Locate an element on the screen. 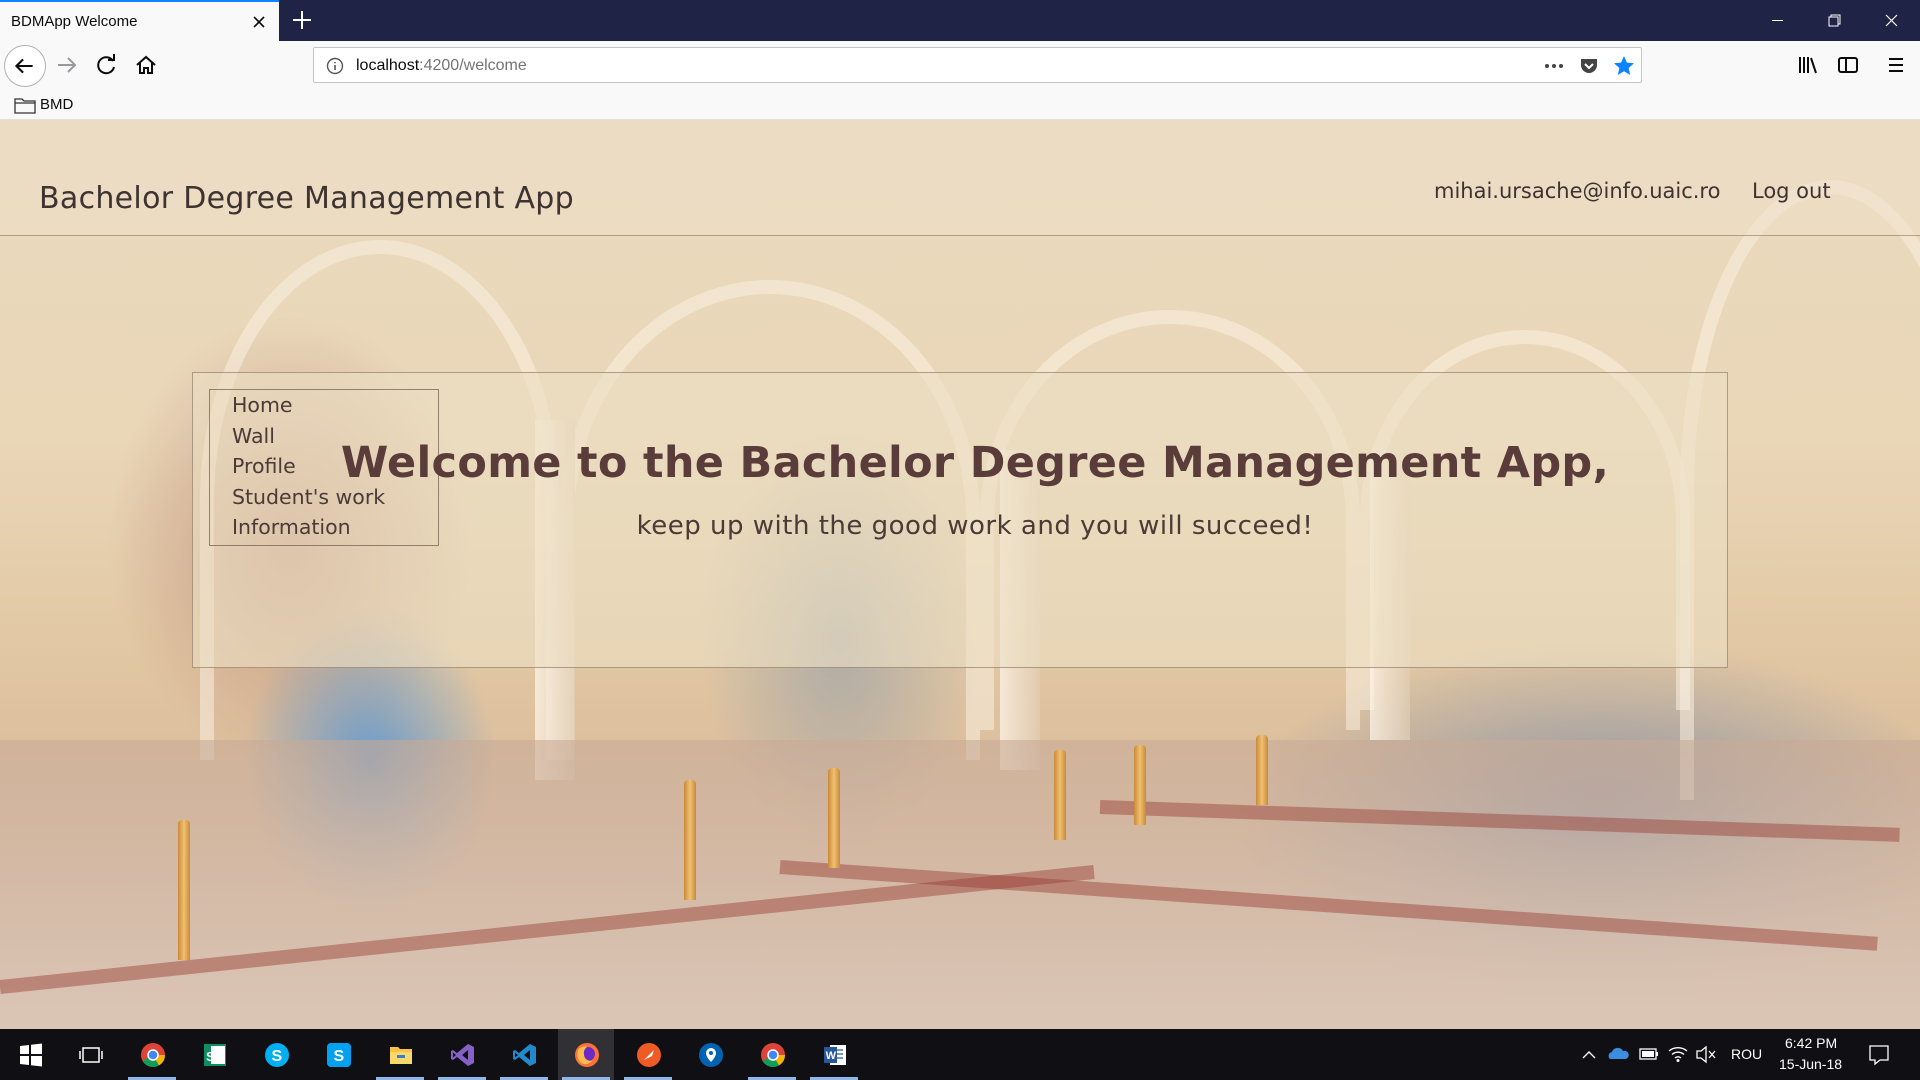  file-explorer-icon is located at coordinates (401, 1055).